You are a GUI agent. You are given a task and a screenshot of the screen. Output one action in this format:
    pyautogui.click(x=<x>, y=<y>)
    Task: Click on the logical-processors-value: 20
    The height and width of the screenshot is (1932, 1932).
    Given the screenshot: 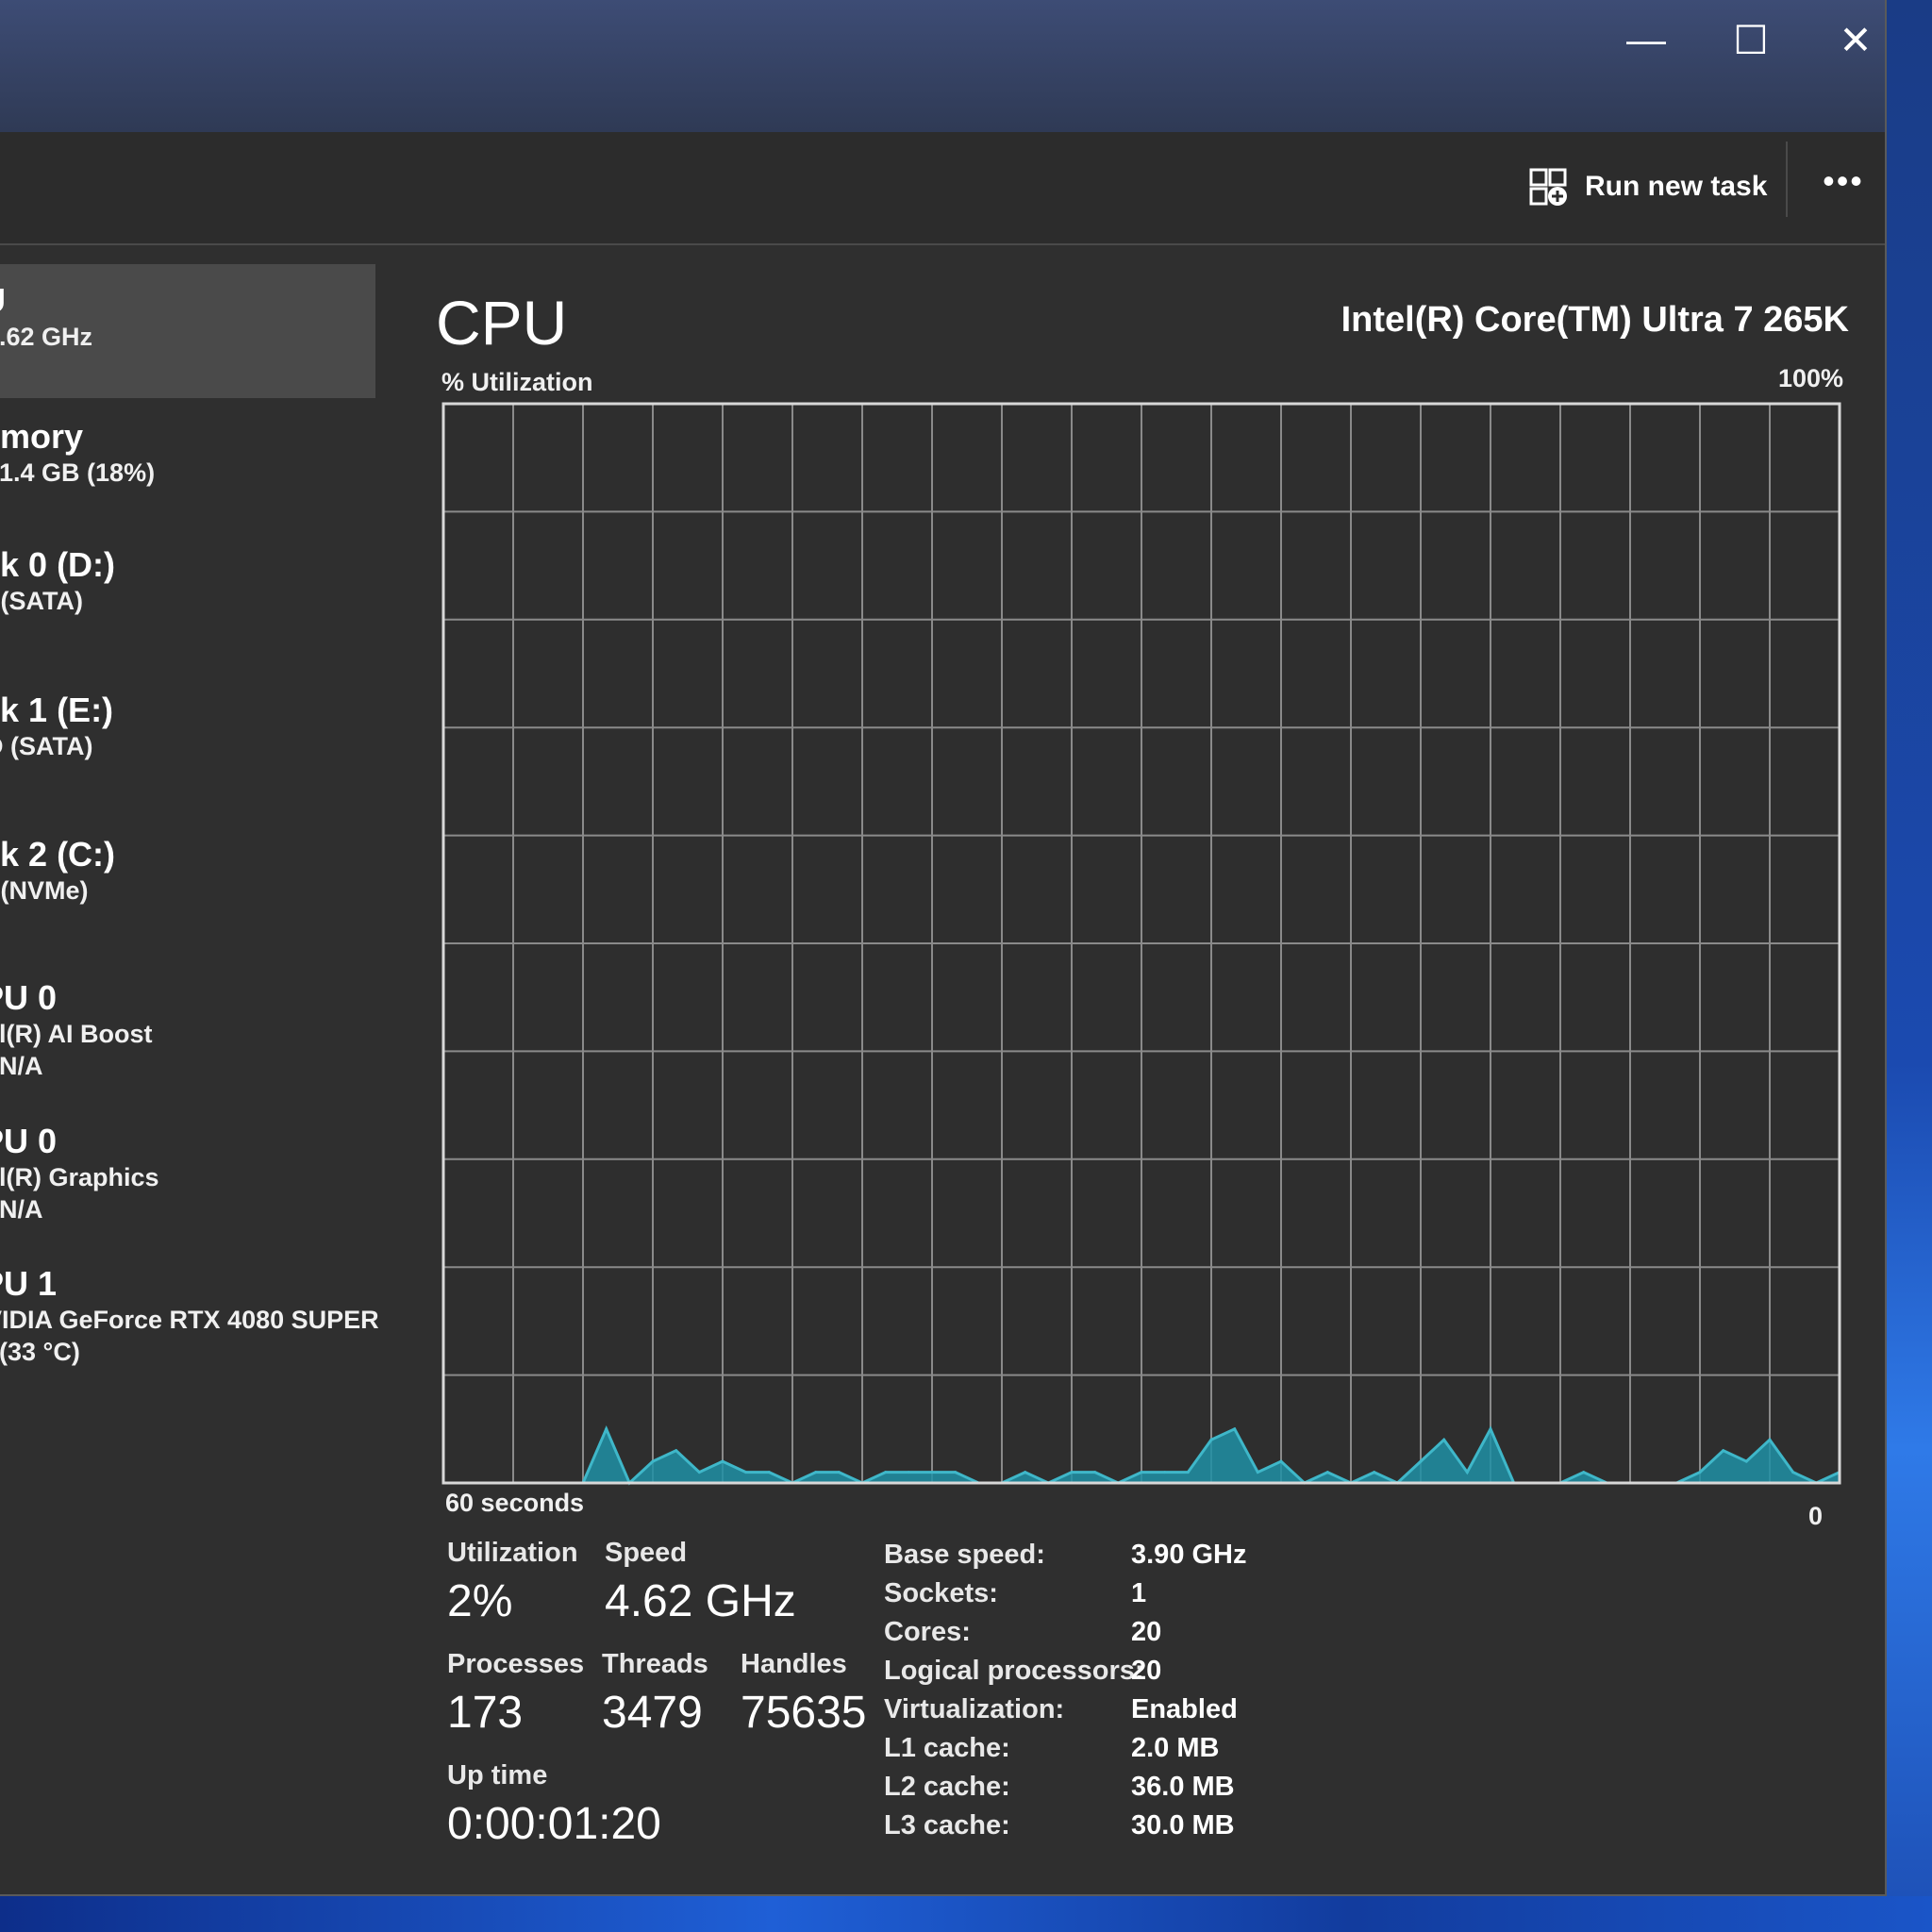 What is the action you would take?
    pyautogui.click(x=1147, y=1671)
    